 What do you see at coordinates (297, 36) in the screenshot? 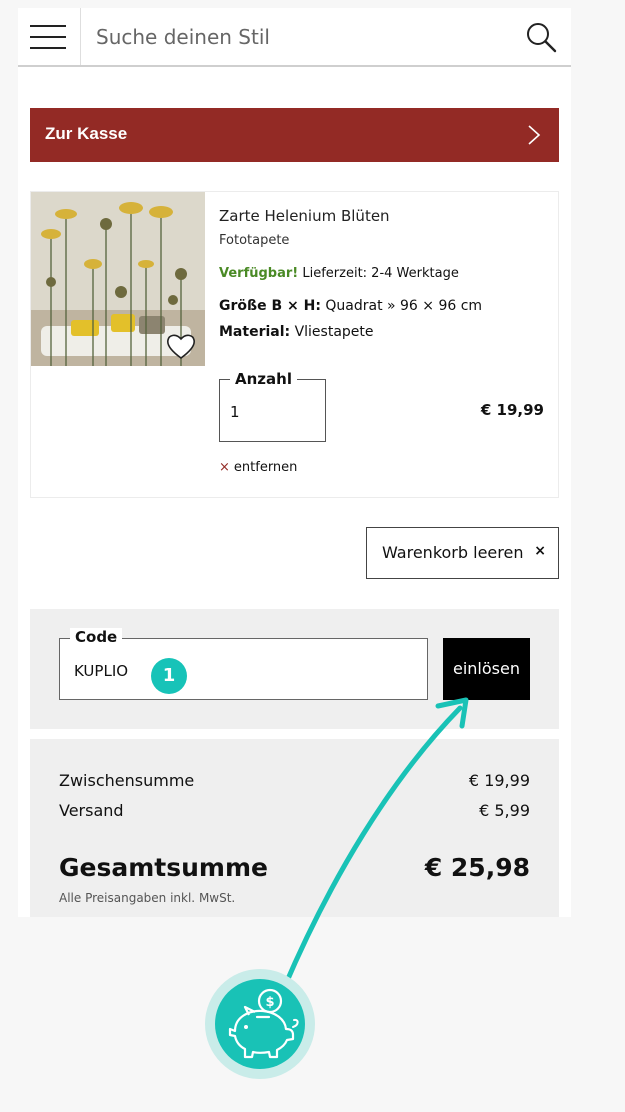
I see `search-input` at bounding box center [297, 36].